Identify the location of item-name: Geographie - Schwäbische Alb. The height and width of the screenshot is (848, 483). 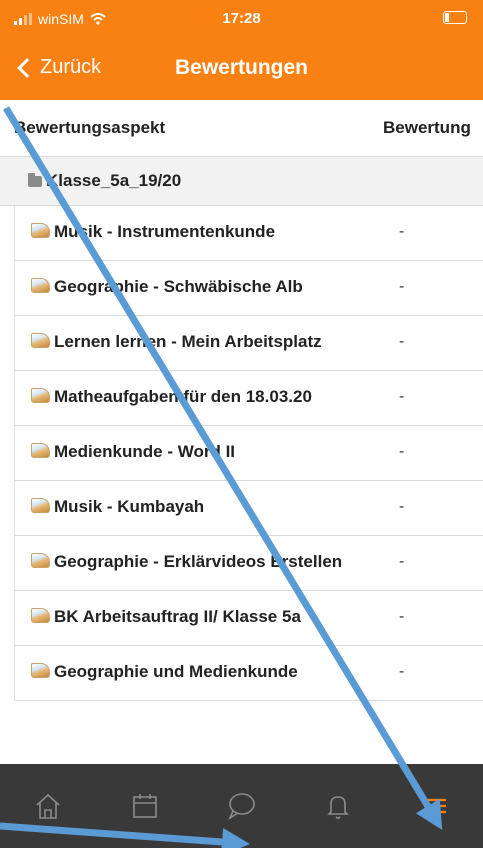
(178, 286).